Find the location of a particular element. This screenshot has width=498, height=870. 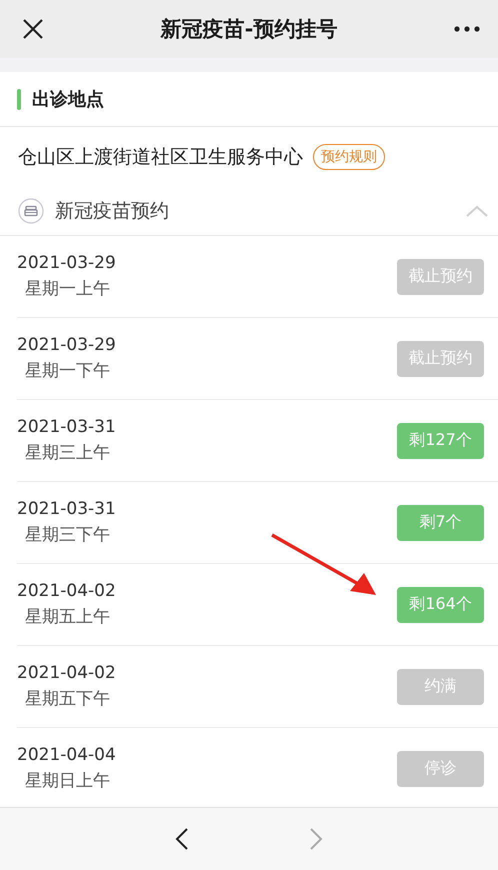

more-icon is located at coordinates (467, 29).